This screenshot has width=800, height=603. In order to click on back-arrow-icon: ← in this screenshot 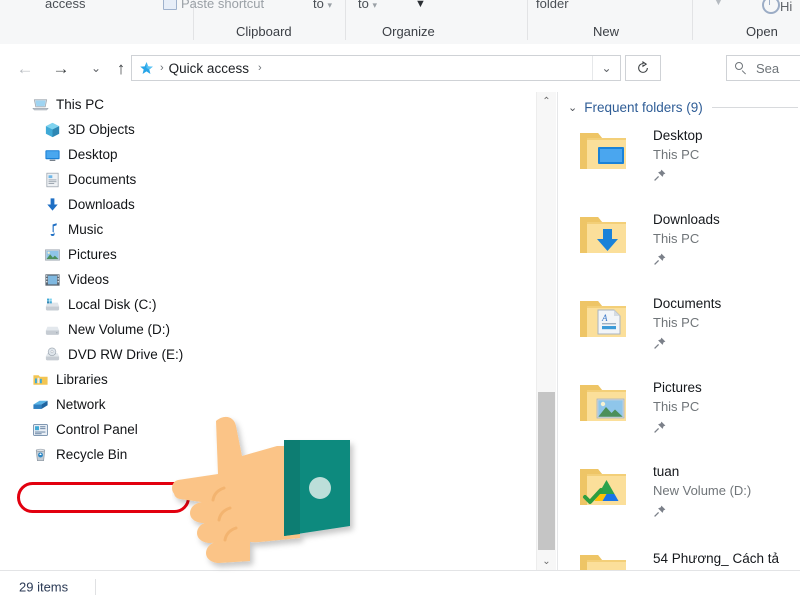, I will do `click(25, 68)`.